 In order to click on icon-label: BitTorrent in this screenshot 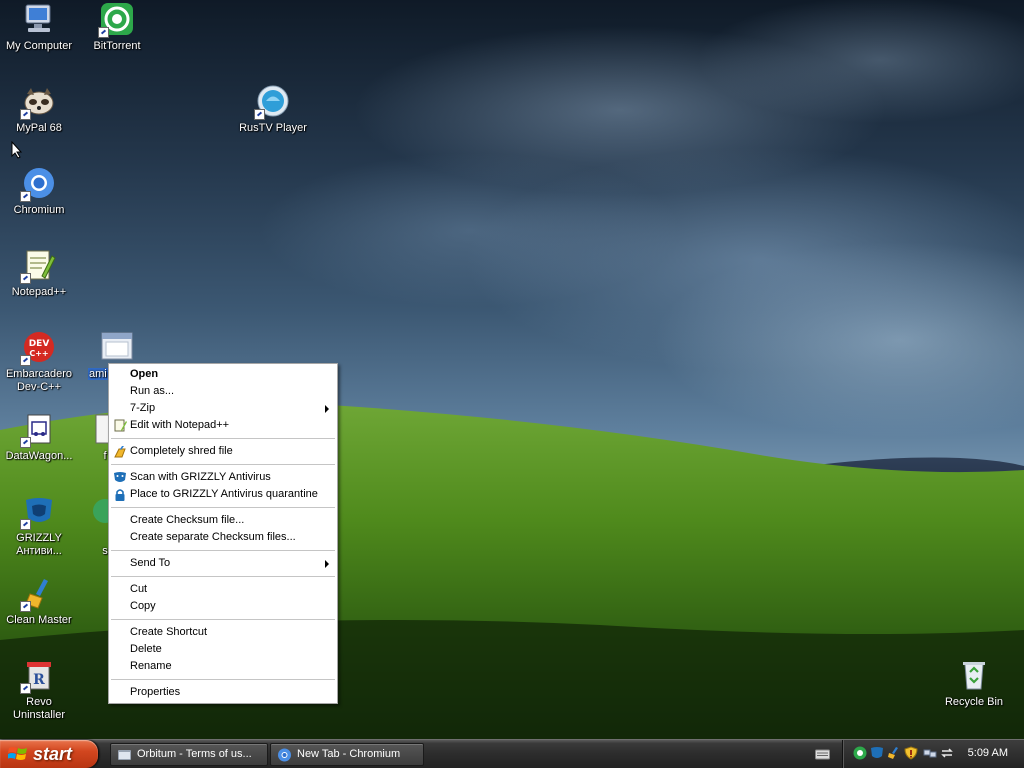, I will do `click(117, 46)`.